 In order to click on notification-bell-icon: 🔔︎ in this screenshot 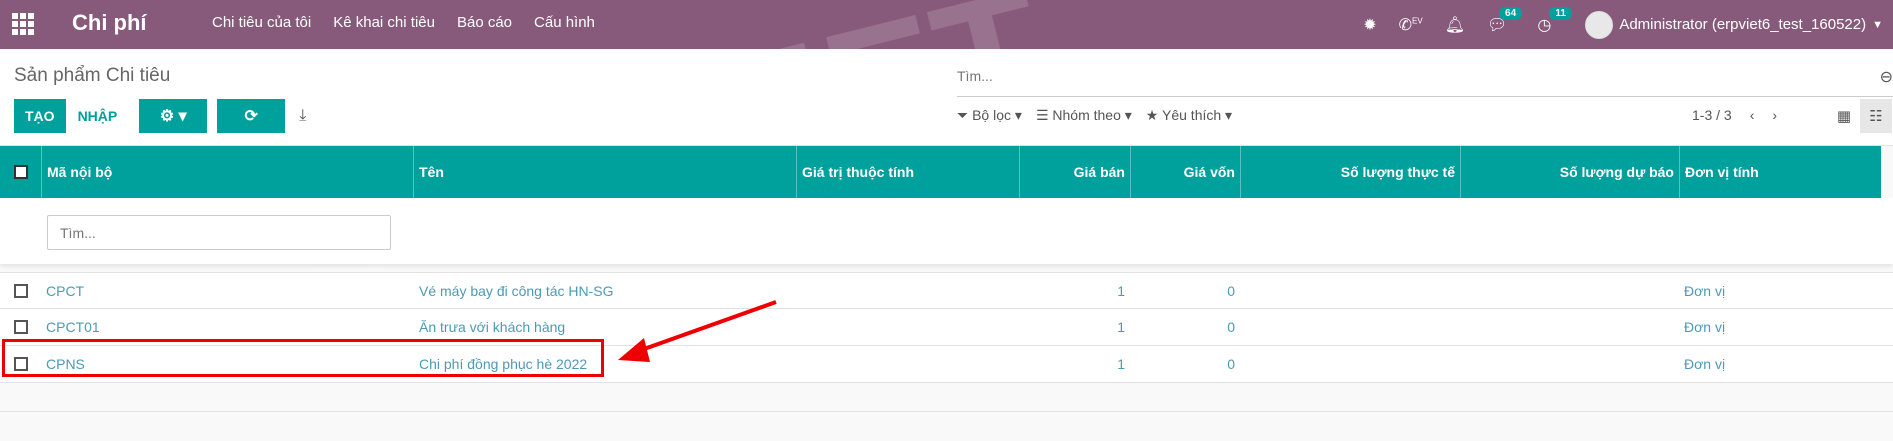, I will do `click(1455, 25)`.